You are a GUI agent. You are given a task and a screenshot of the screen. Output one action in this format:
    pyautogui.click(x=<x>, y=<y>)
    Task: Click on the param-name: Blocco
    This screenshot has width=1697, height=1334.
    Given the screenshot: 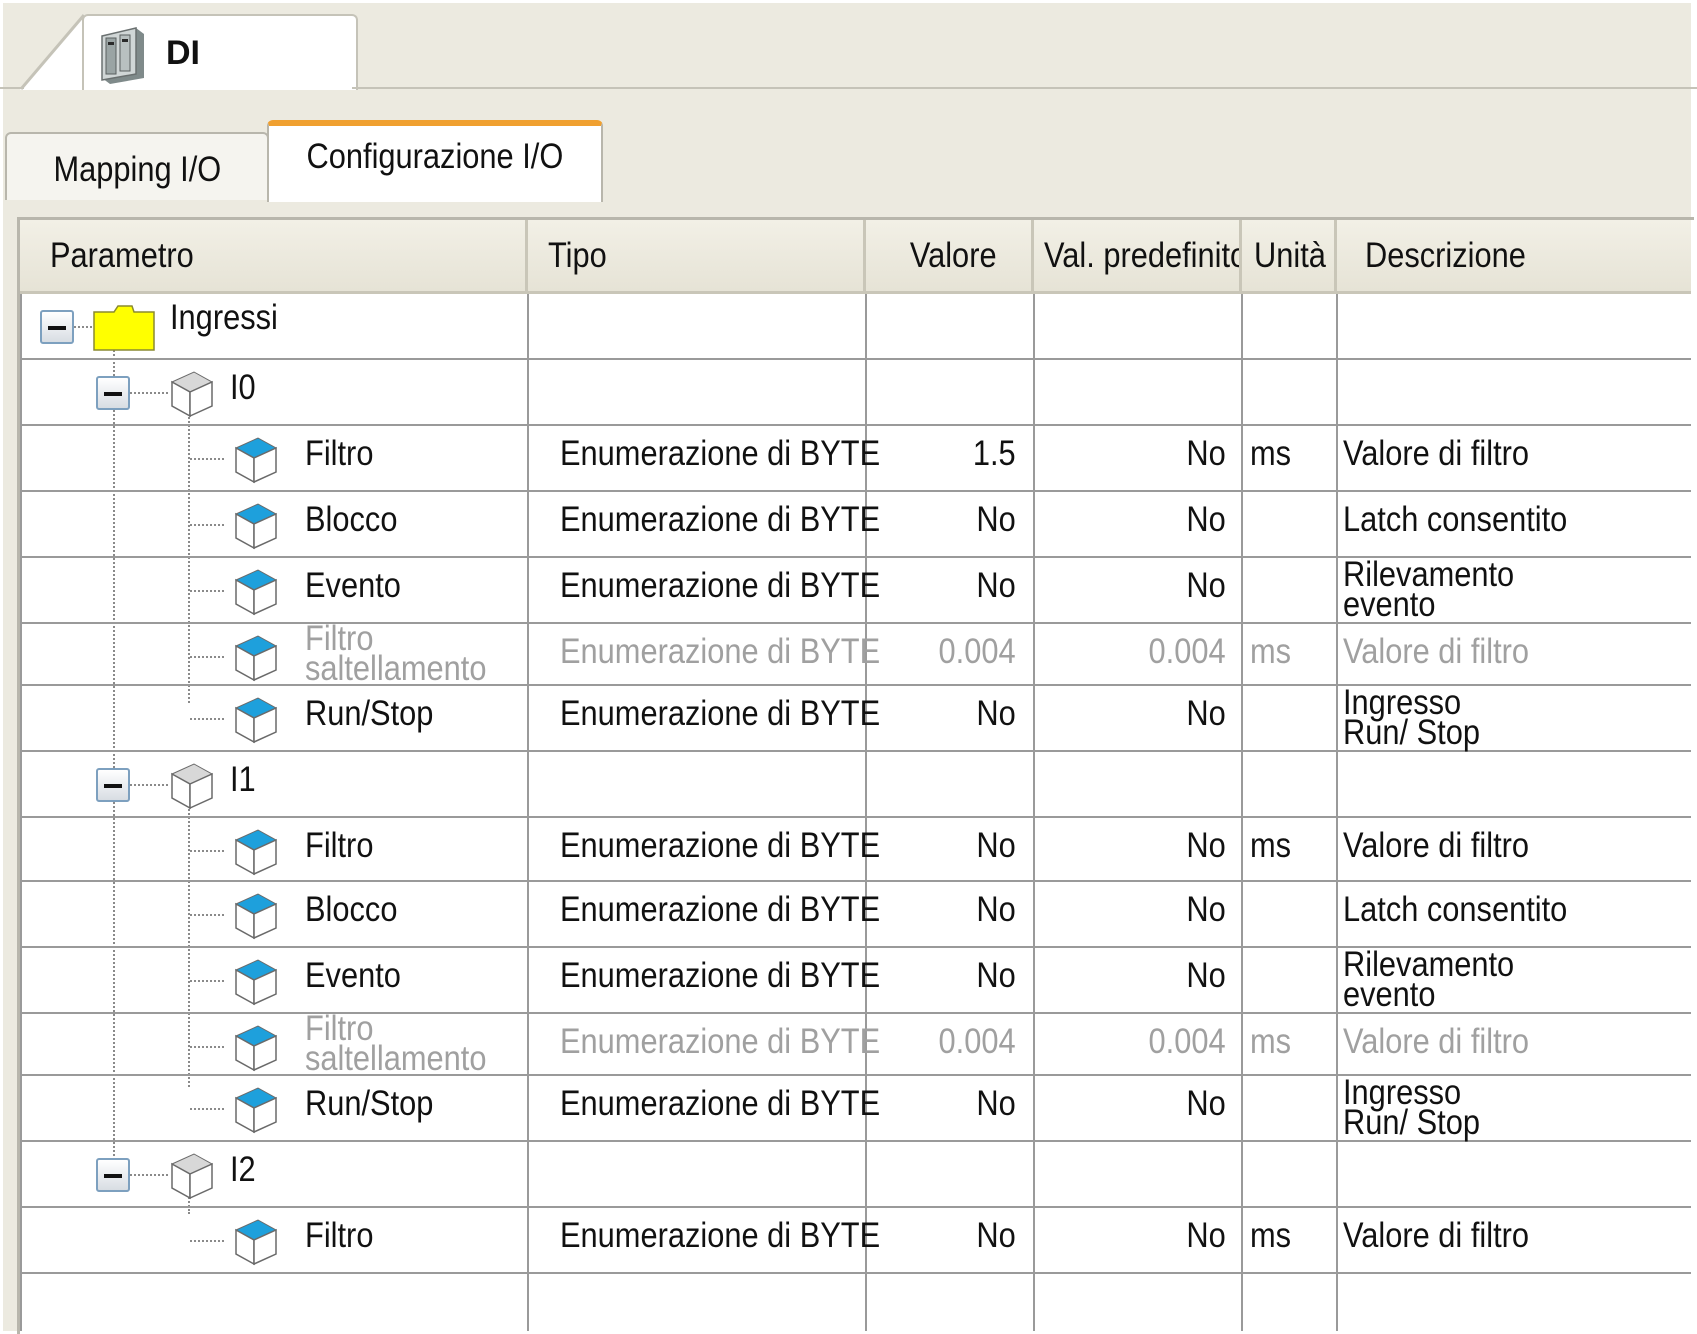 What is the action you would take?
    pyautogui.click(x=357, y=520)
    